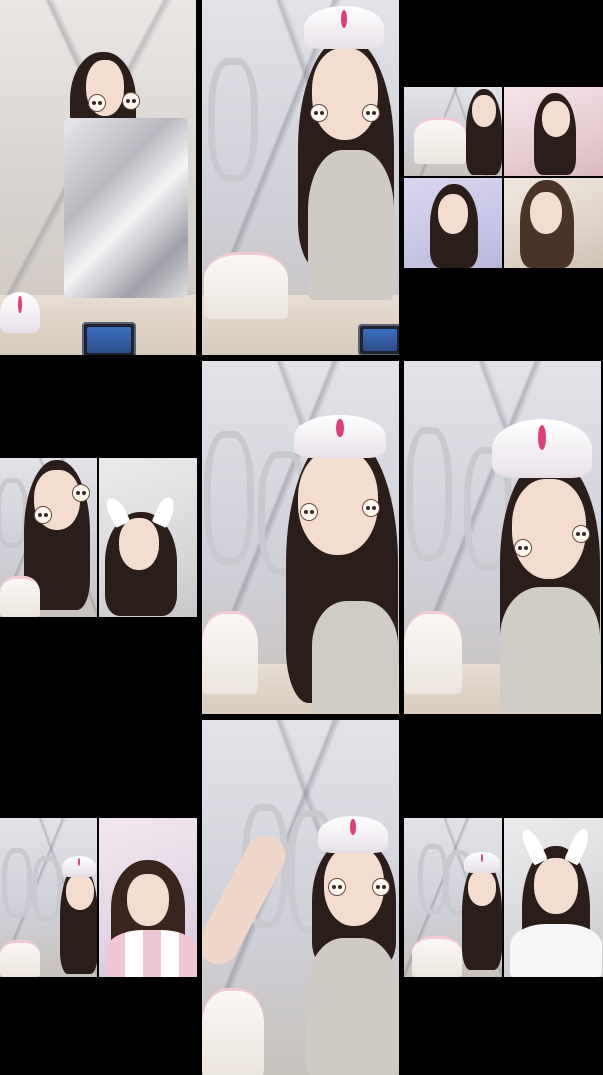 This screenshot has width=603, height=1075. What do you see at coordinates (20, 312) in the screenshot?
I see `tiara-on-desk` at bounding box center [20, 312].